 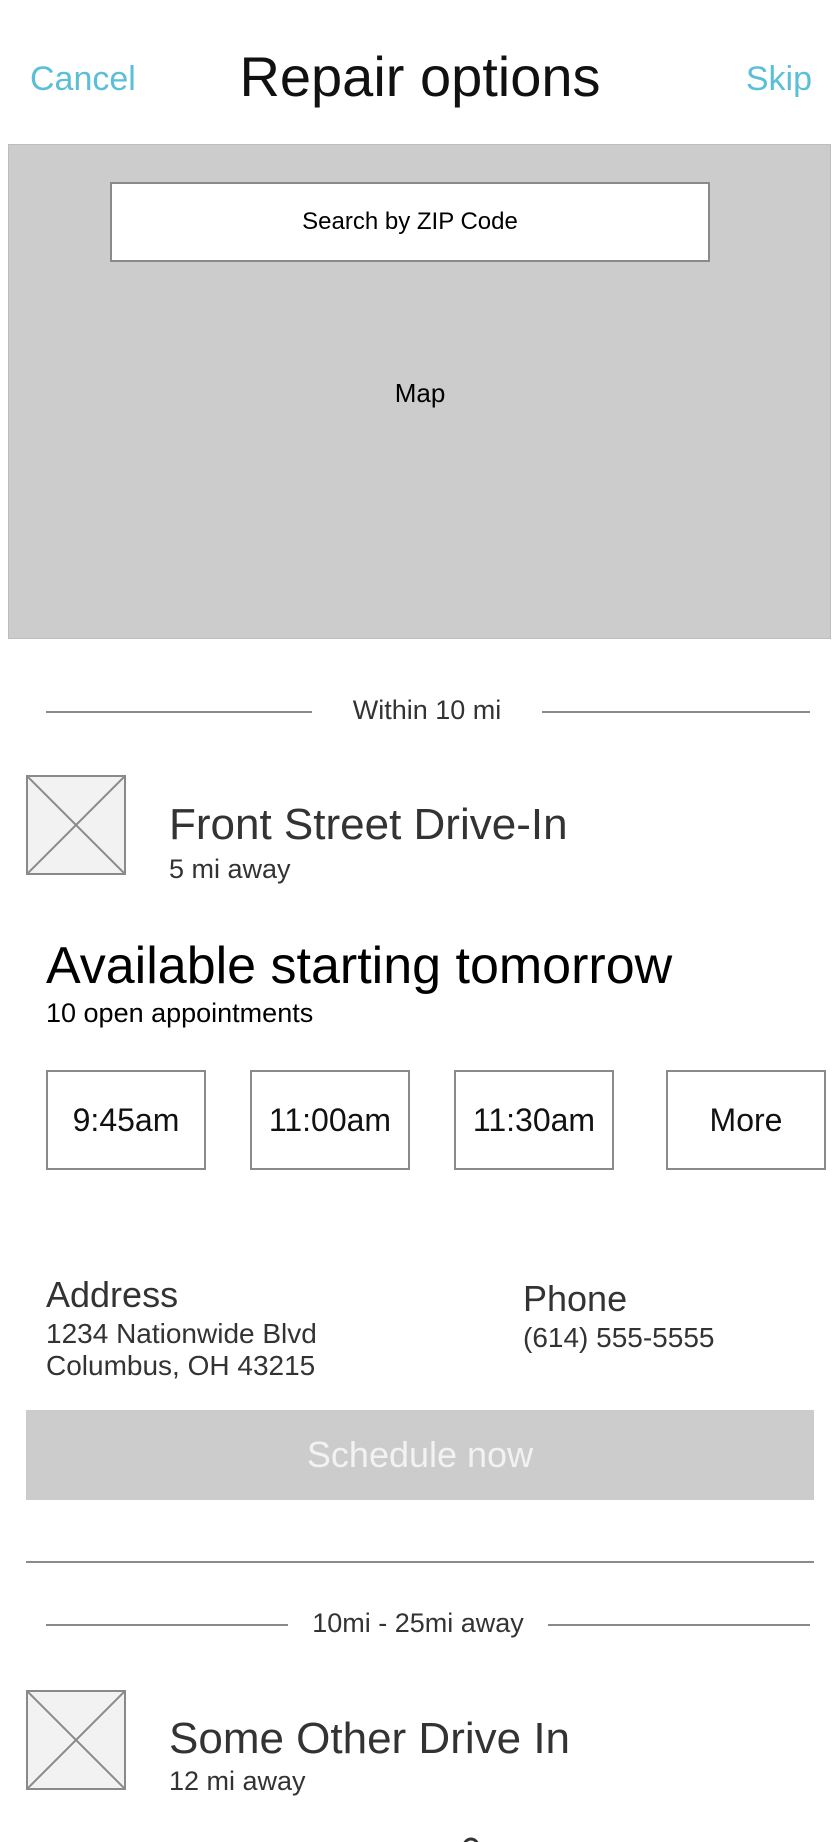 What do you see at coordinates (420, 1562) in the screenshot?
I see `section-divider` at bounding box center [420, 1562].